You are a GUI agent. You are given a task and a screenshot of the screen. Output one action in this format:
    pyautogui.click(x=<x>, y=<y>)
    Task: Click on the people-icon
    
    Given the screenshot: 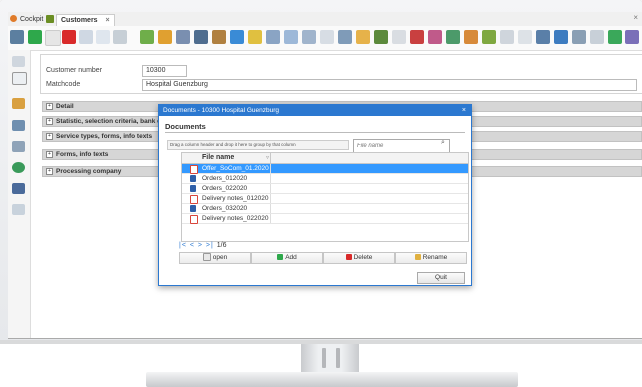 What is the action you would take?
    pyautogui.click(x=165, y=37)
    